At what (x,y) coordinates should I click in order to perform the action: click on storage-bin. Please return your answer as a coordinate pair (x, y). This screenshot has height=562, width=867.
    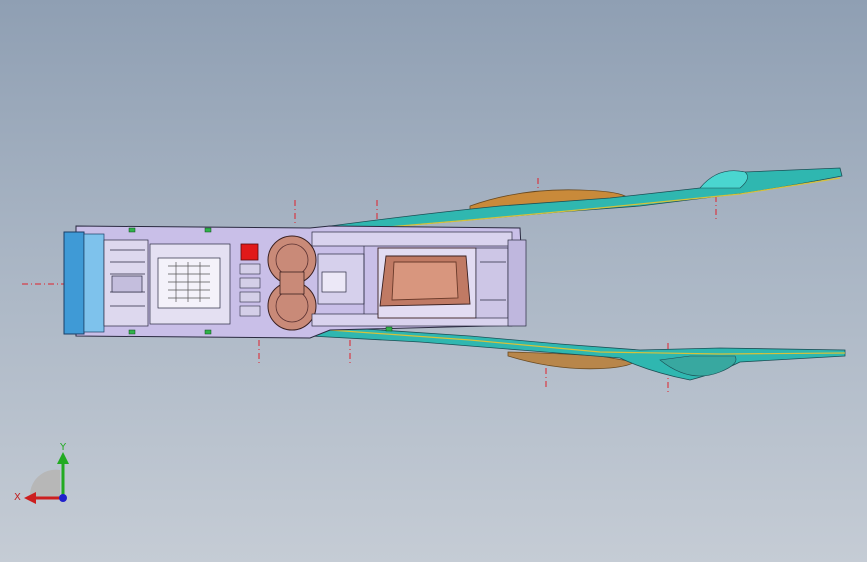
    Looking at the image, I should click on (427, 283).